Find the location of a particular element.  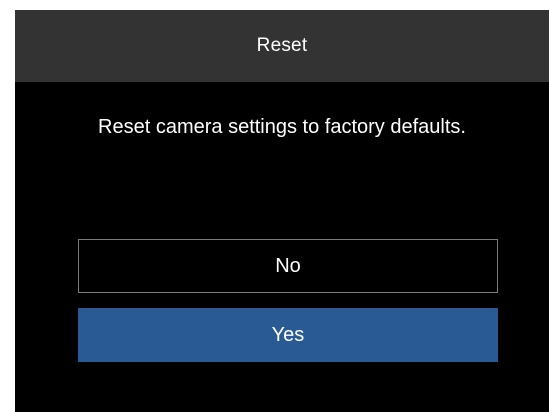

yes-button-label: Yes is located at coordinates (288, 334).